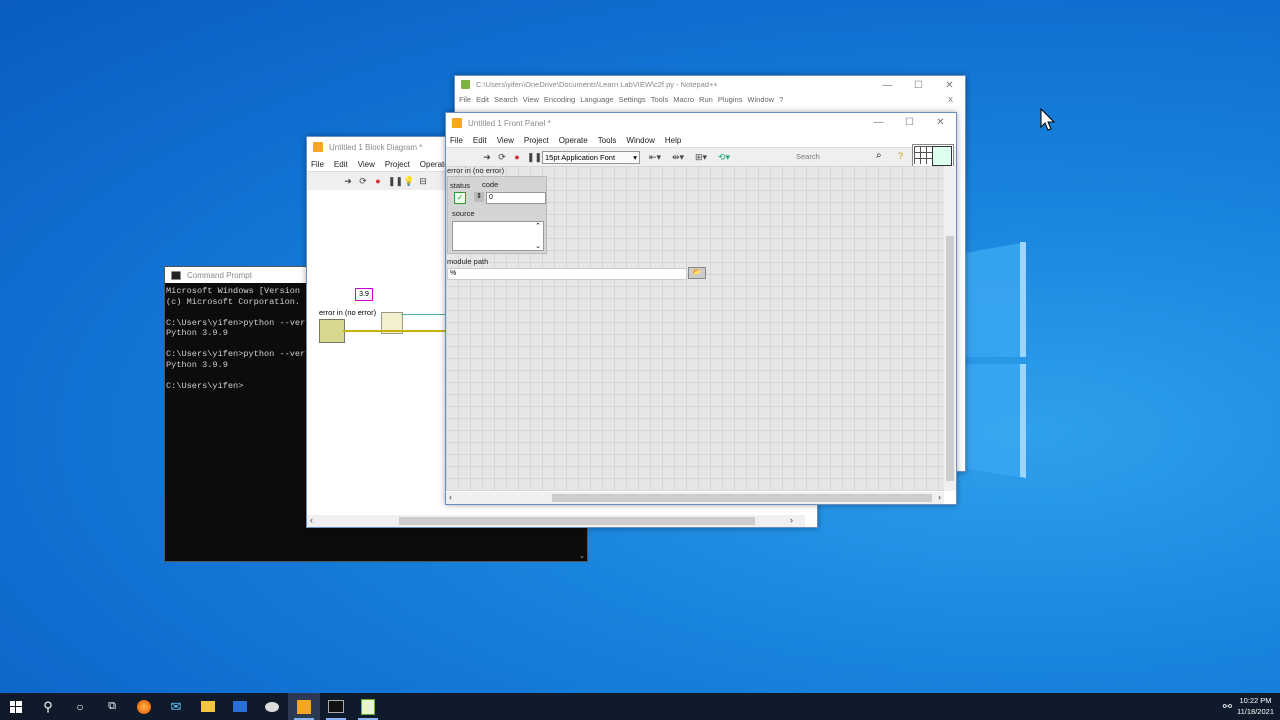 The width and height of the screenshot is (1280, 720). Describe the element at coordinates (596, 99) in the screenshot. I see `menu-language: Language` at that location.